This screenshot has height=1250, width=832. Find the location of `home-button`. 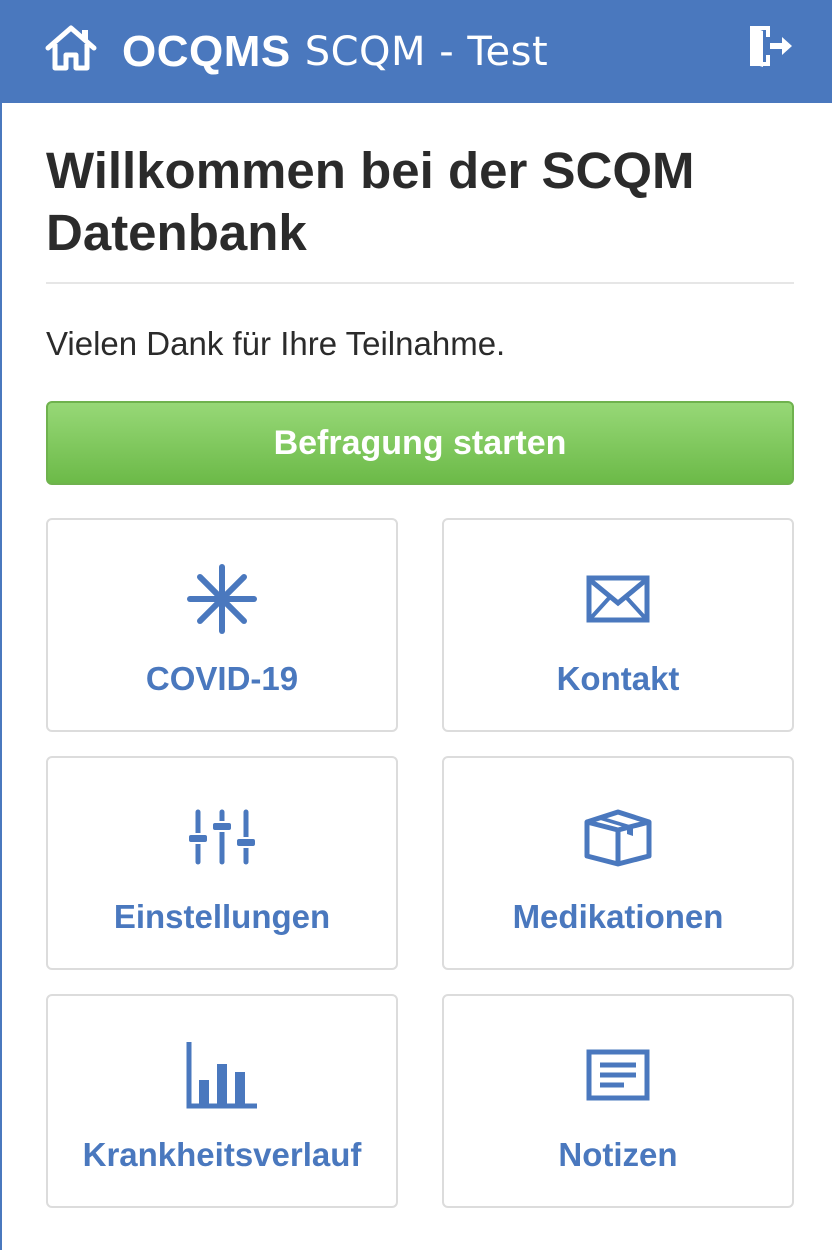

home-button is located at coordinates (71, 48).